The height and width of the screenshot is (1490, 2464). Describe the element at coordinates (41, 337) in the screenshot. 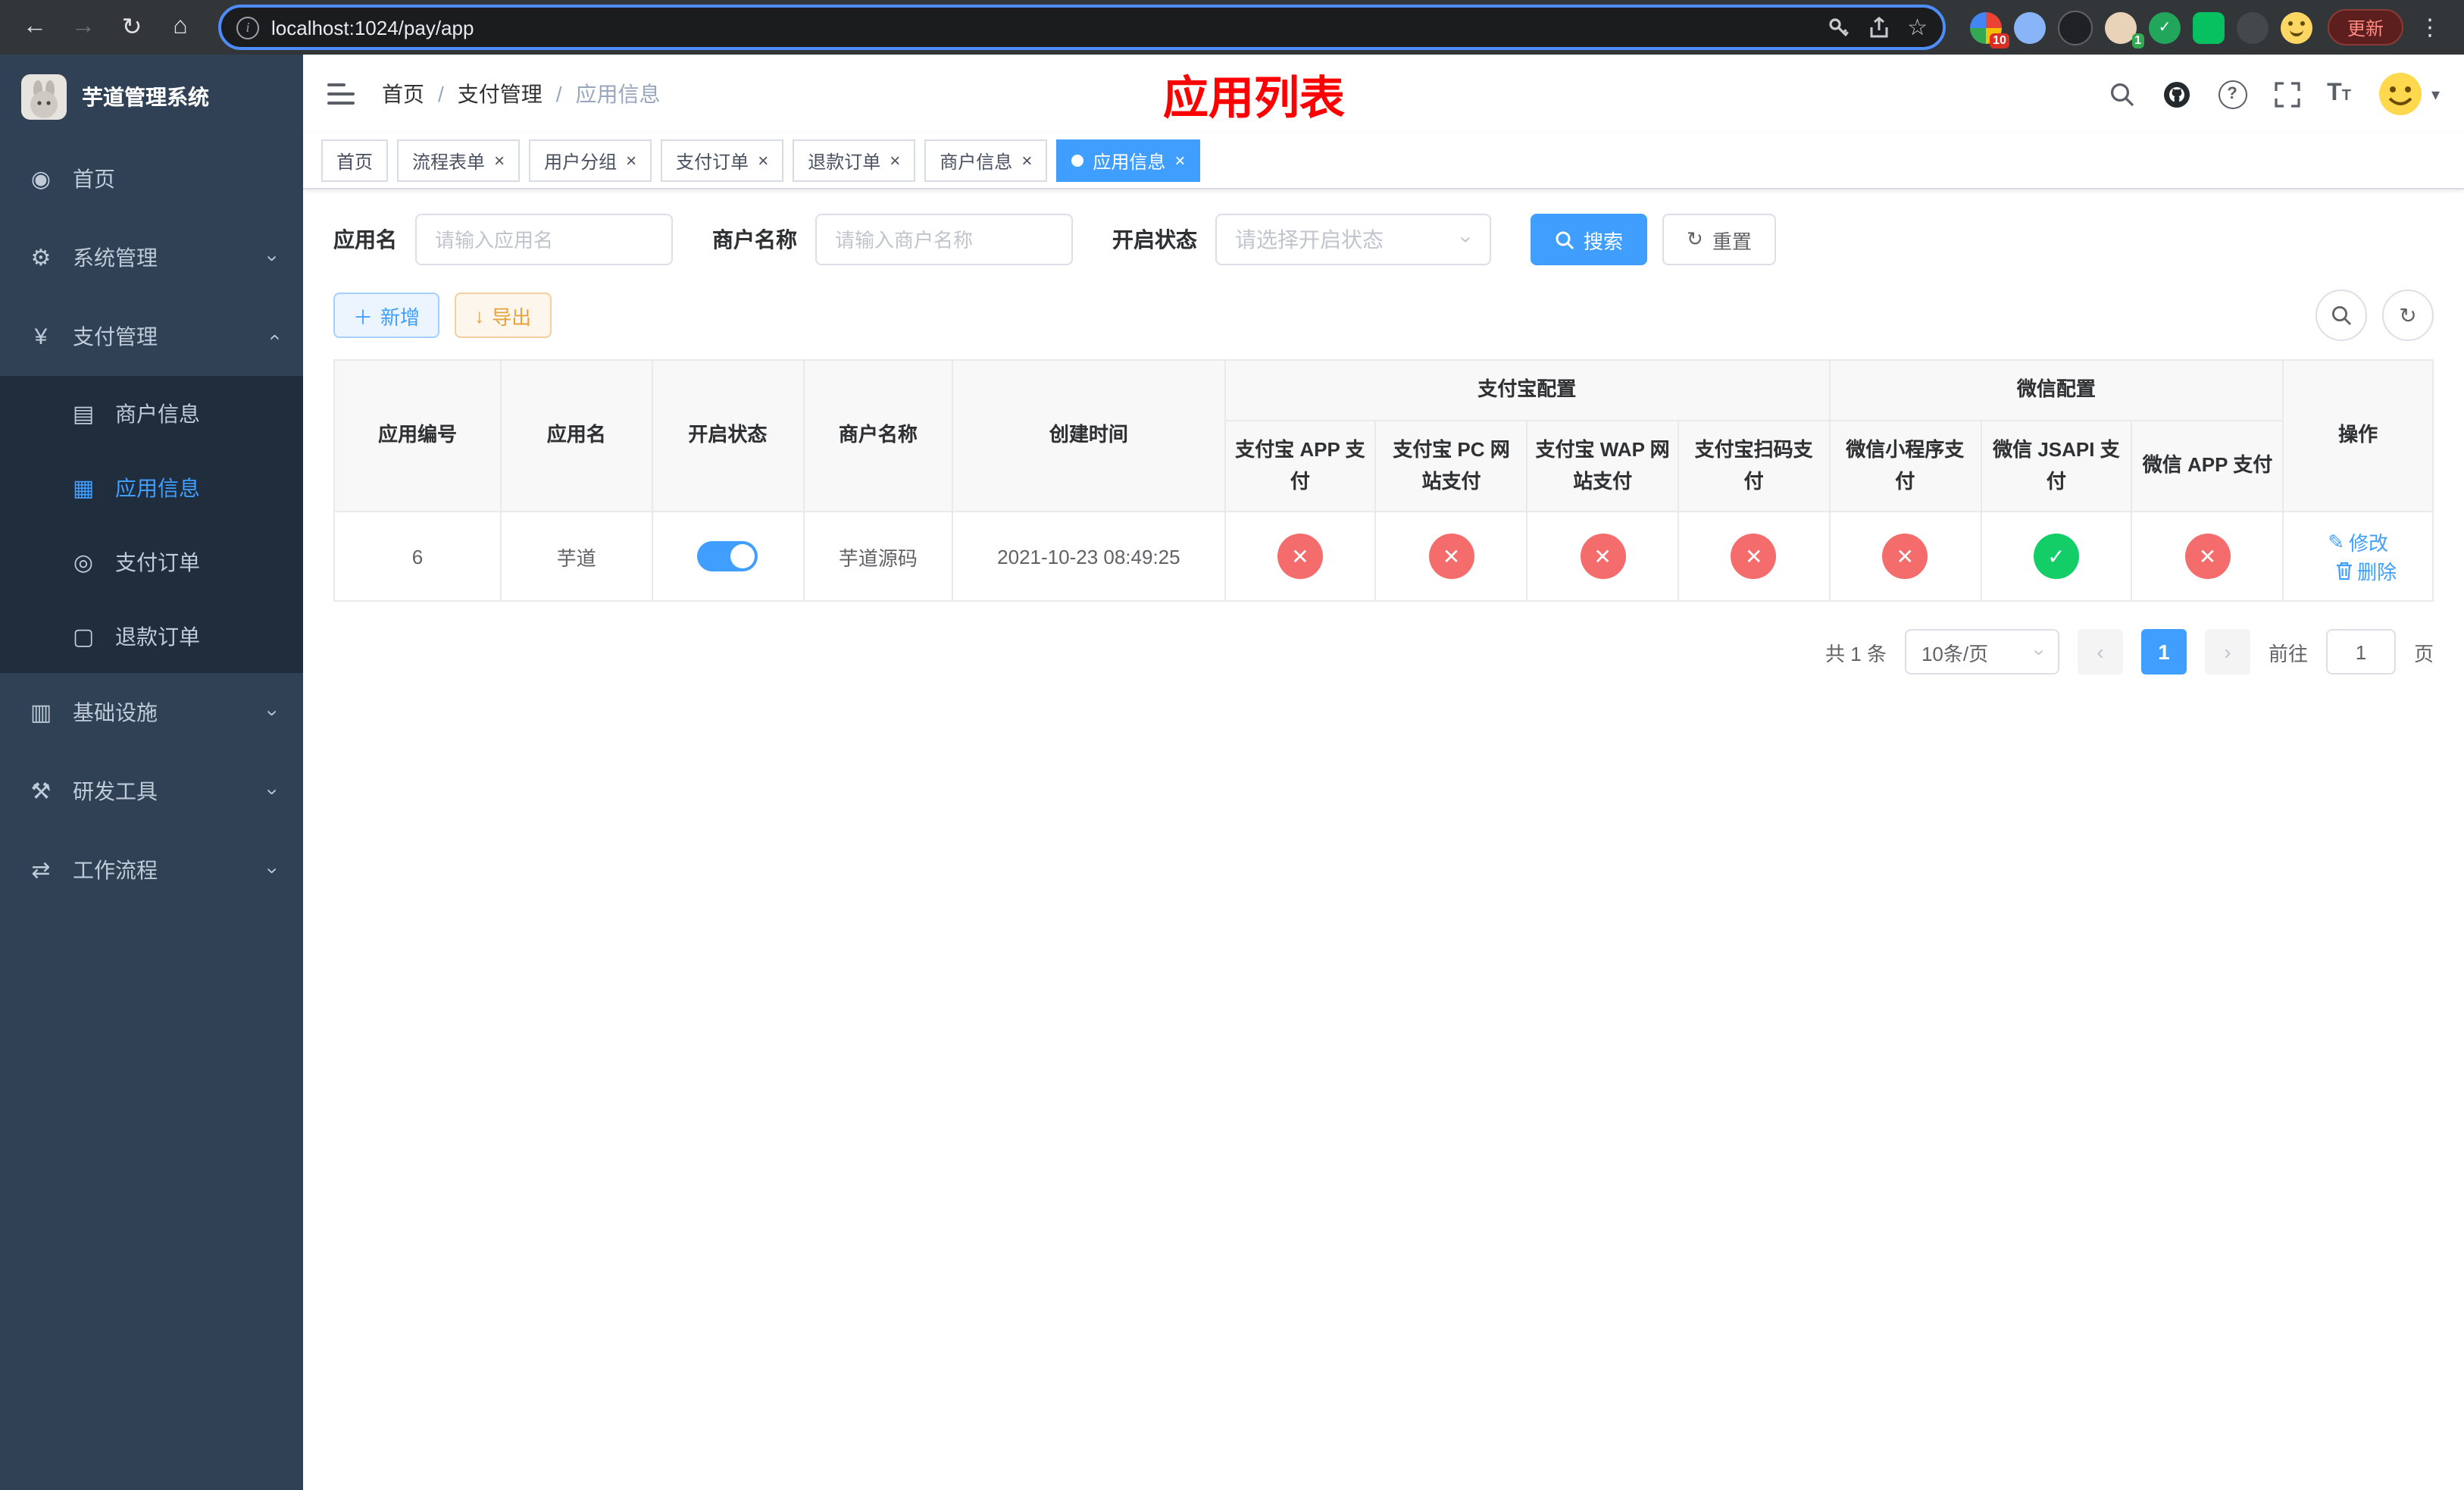

I see `yen-icon: ¥` at that location.